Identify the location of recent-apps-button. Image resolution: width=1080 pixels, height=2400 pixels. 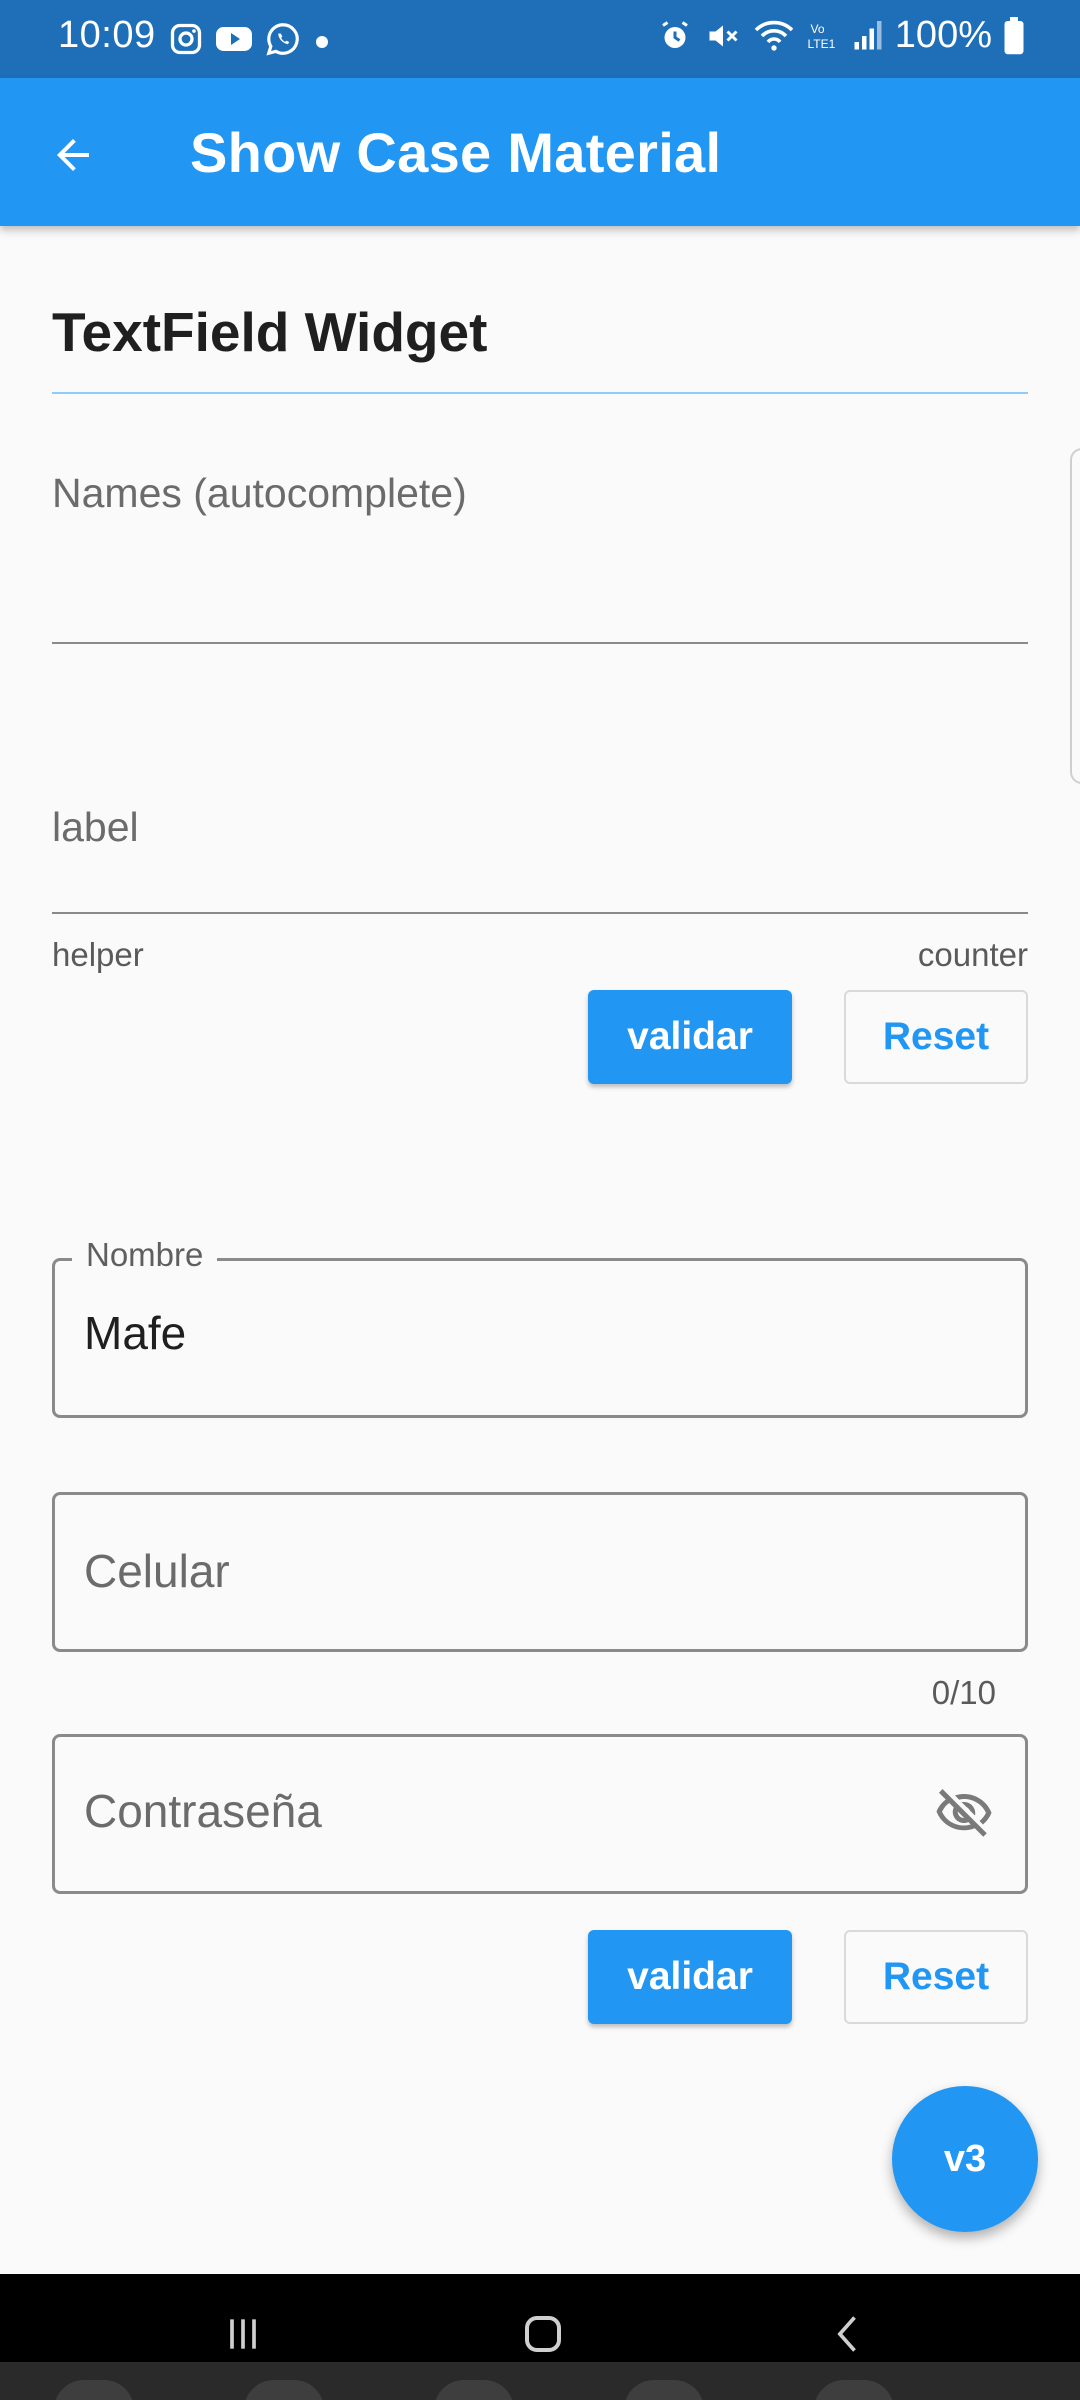
(243, 2334).